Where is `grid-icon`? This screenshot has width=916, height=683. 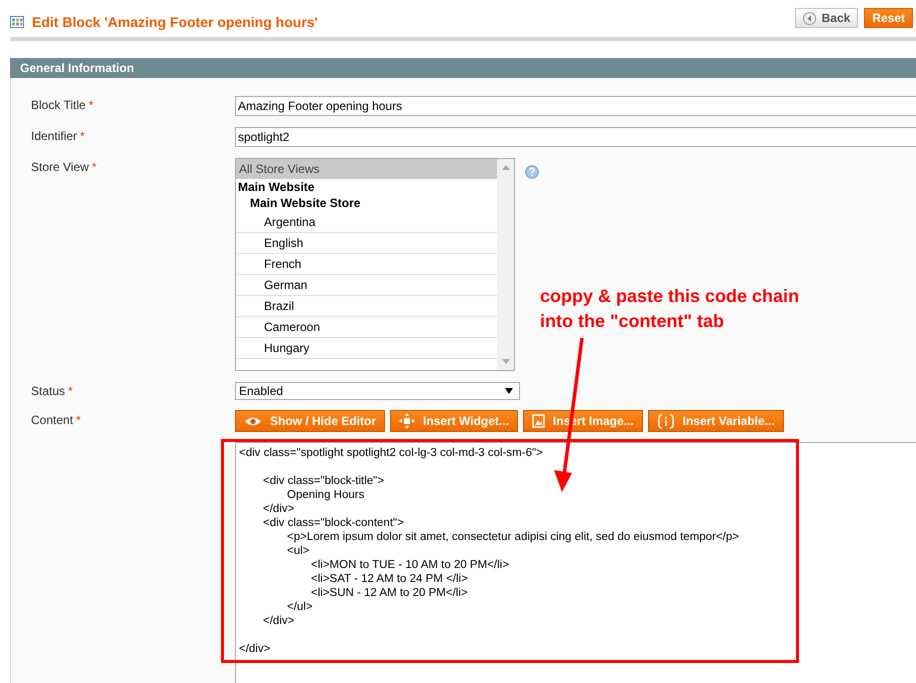 grid-icon is located at coordinates (17, 22).